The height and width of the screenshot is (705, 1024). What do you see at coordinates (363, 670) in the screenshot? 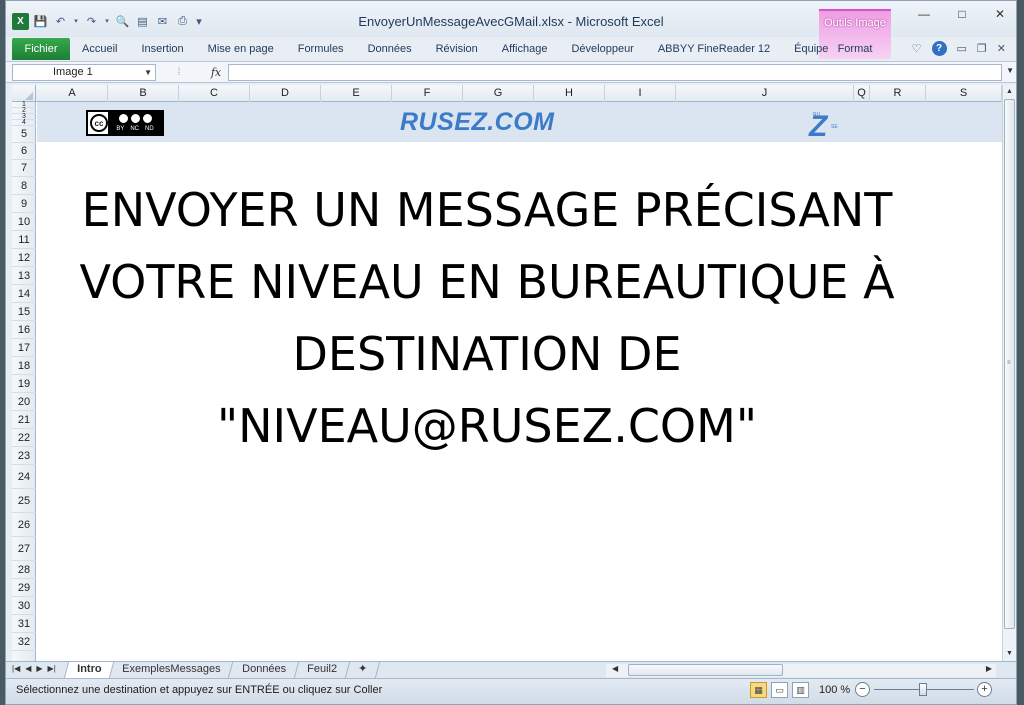
I see `insert-sheet-icon: ✦` at bounding box center [363, 670].